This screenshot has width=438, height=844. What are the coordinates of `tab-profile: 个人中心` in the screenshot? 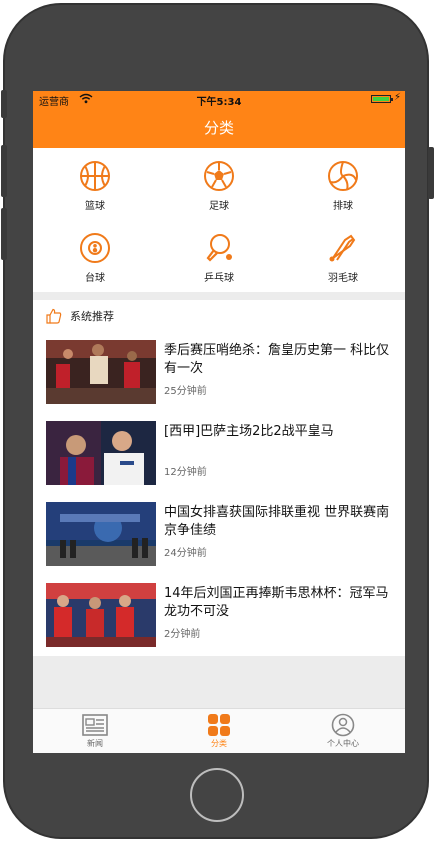 It's located at (343, 731).